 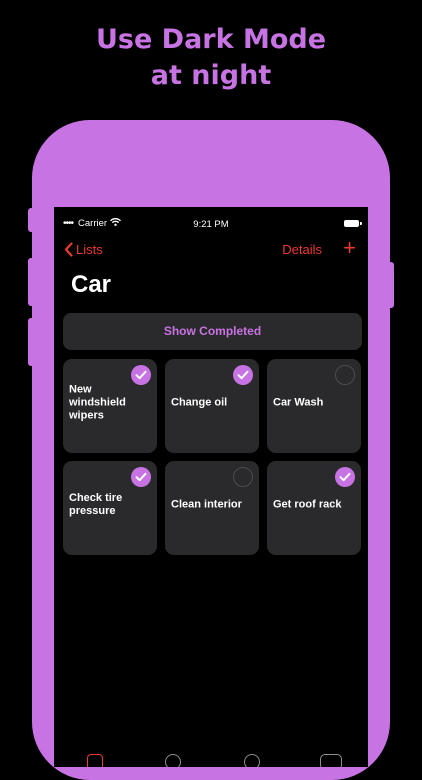 I want to click on item-card: Change oil, so click(x=212, y=406).